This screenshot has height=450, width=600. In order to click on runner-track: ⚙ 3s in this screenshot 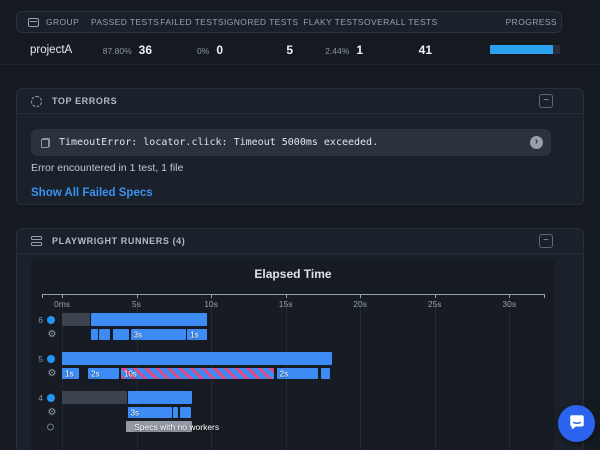, I will do `click(296, 412)`.